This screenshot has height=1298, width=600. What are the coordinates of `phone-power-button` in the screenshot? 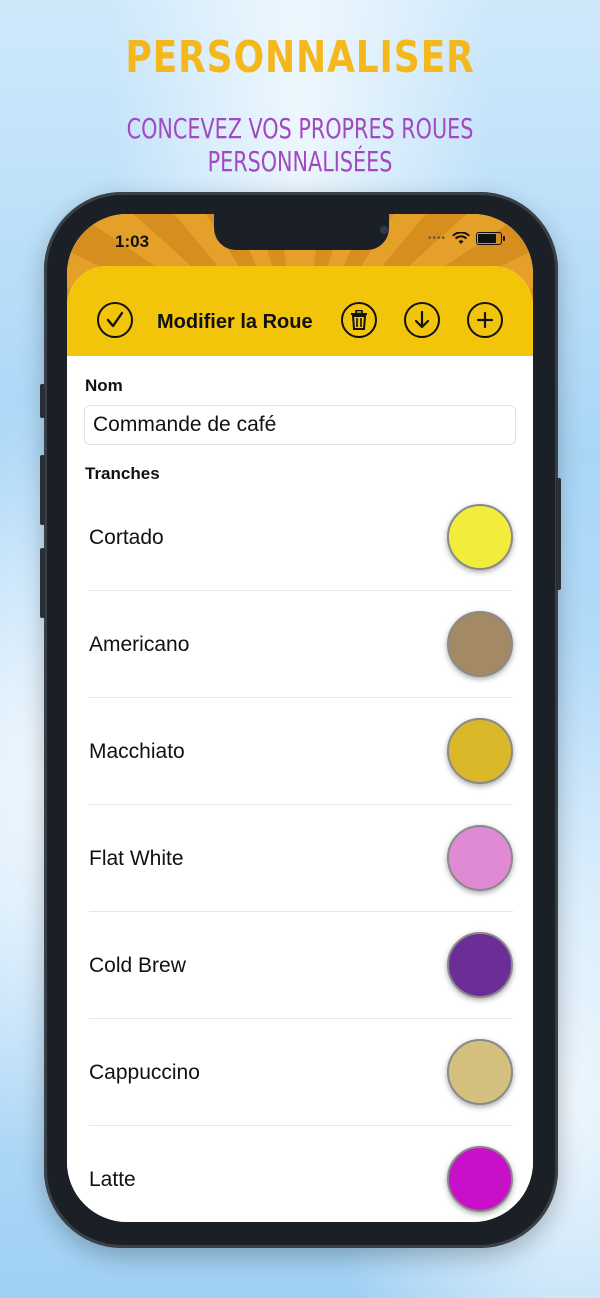 It's located at (558, 534).